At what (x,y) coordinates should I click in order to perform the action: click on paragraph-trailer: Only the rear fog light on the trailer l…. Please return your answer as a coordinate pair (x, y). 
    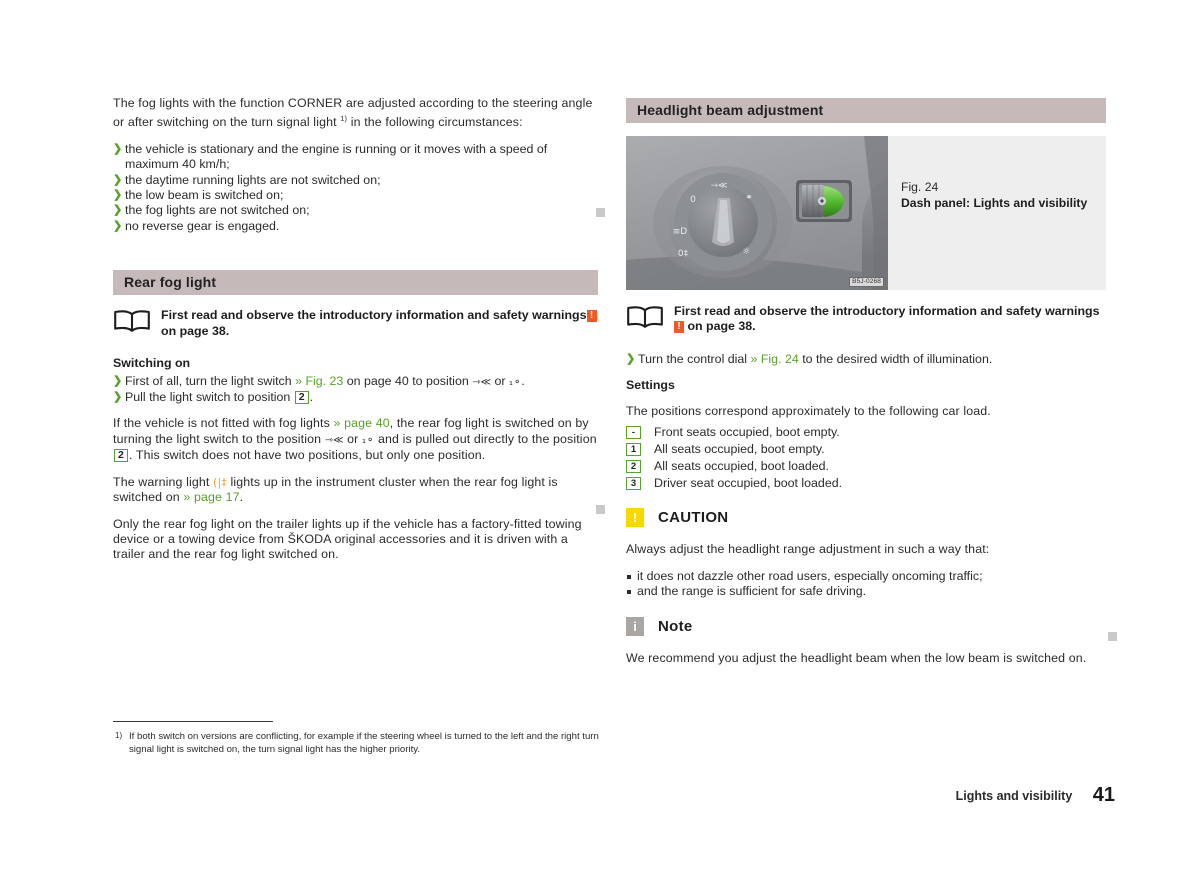
    Looking at the image, I should click on (347, 539).